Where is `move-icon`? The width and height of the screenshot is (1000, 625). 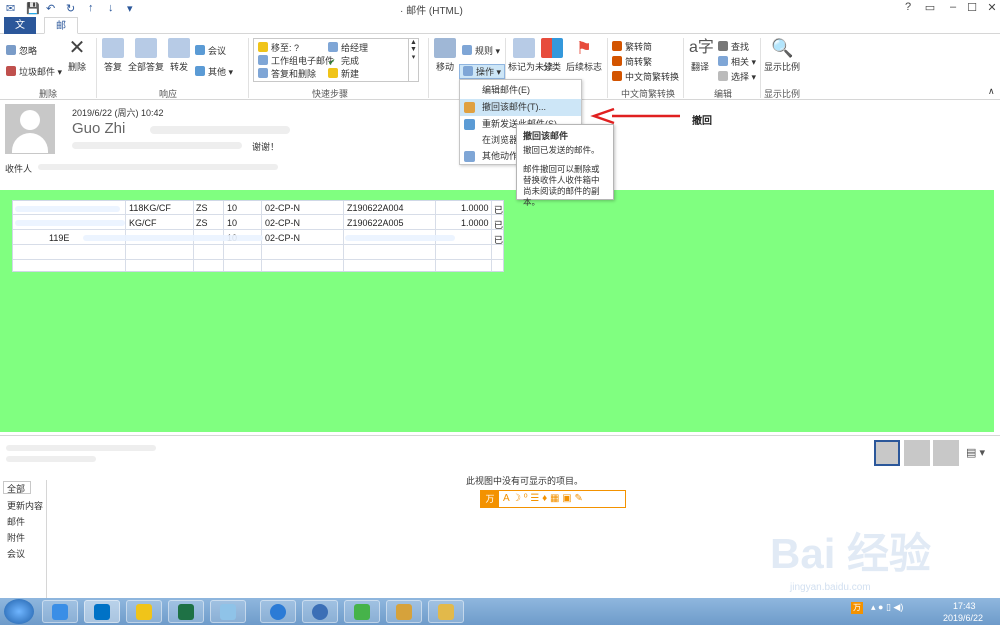 move-icon is located at coordinates (445, 48).